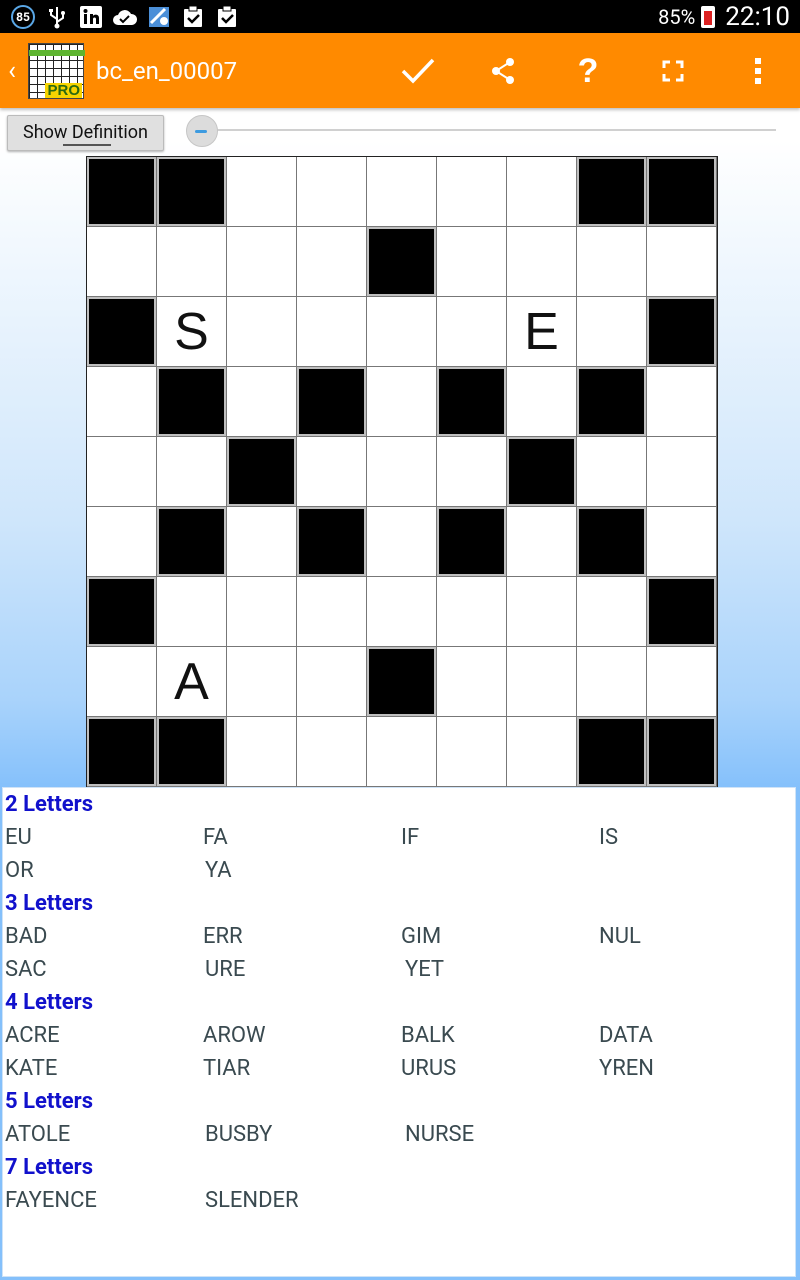 The height and width of the screenshot is (1280, 800). I want to click on word-item: IS, so click(696, 837).